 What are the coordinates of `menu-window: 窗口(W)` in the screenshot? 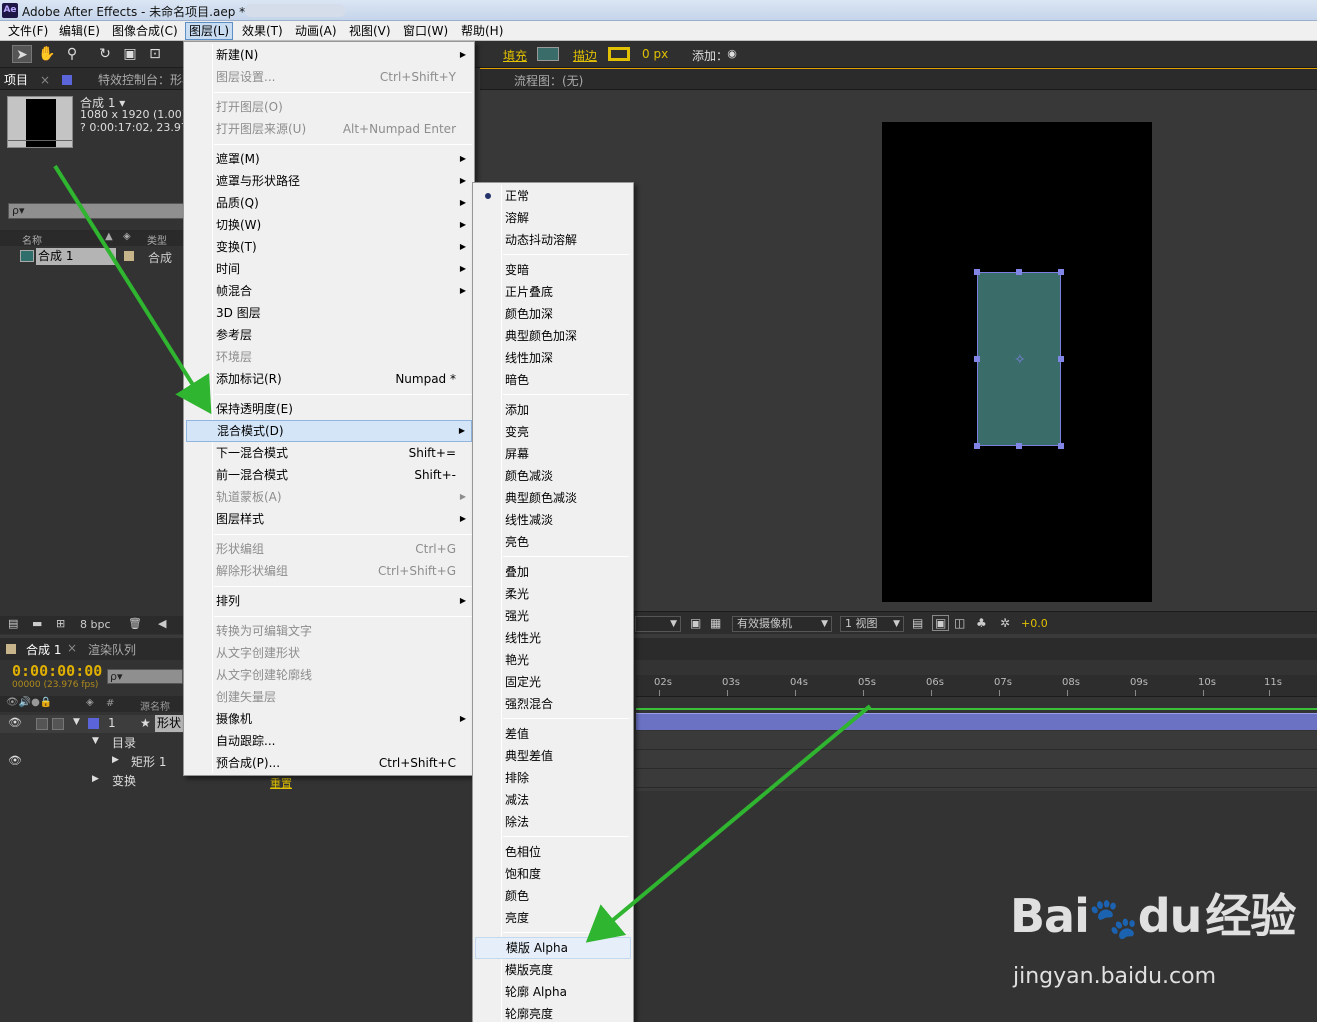 It's located at (425, 31).